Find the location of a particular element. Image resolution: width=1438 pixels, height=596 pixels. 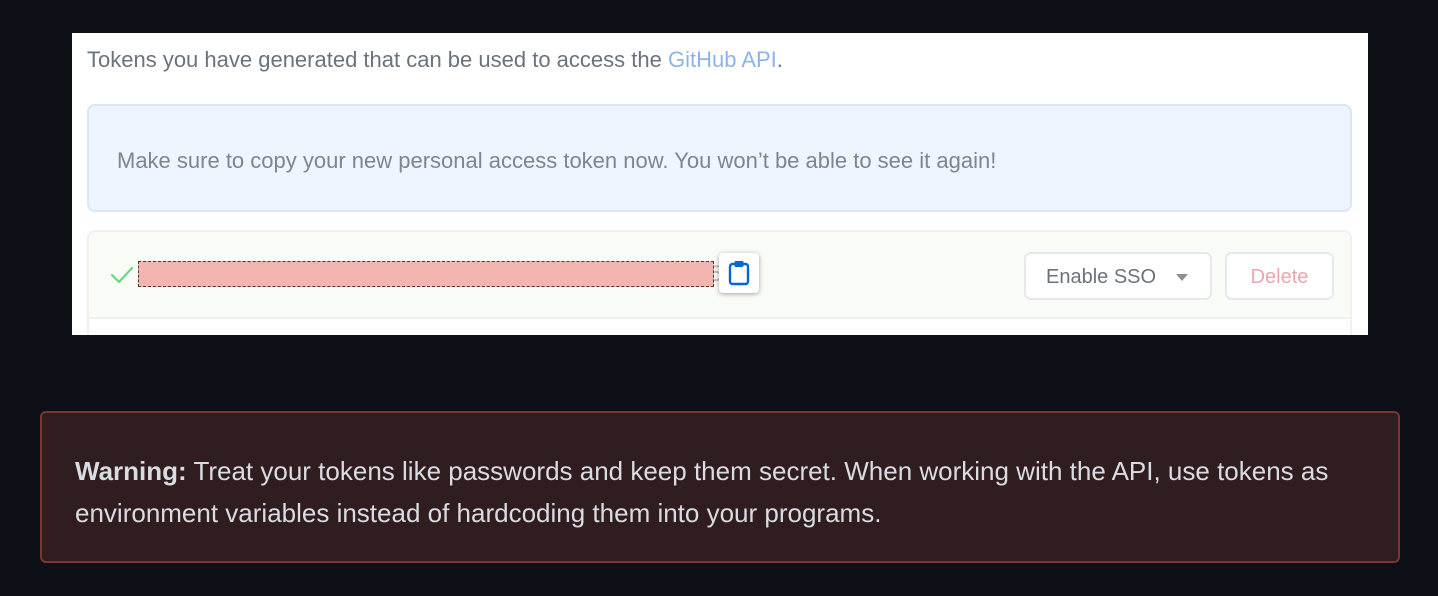

new-token-row: 5 Enable SSO Delete is located at coordinates (719, 275).